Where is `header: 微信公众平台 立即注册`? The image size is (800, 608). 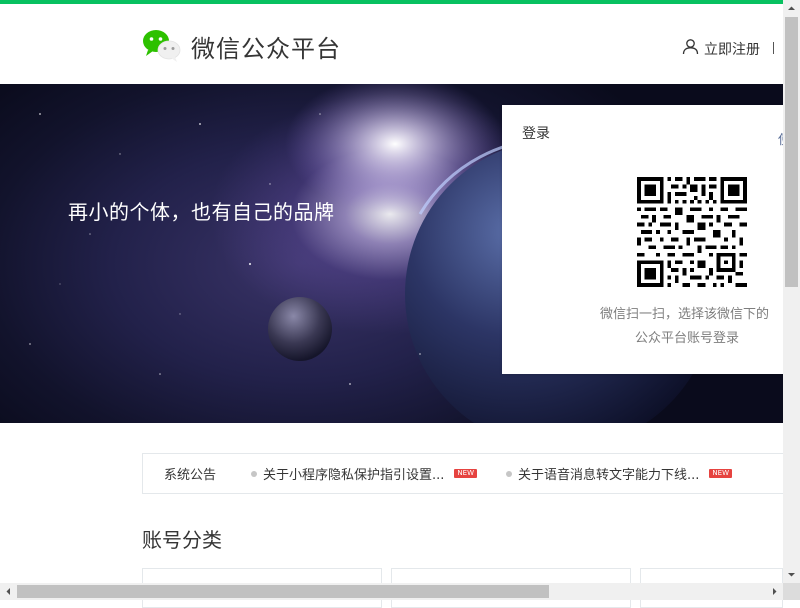
header: 微信公众平台 立即注册 is located at coordinates (391, 44).